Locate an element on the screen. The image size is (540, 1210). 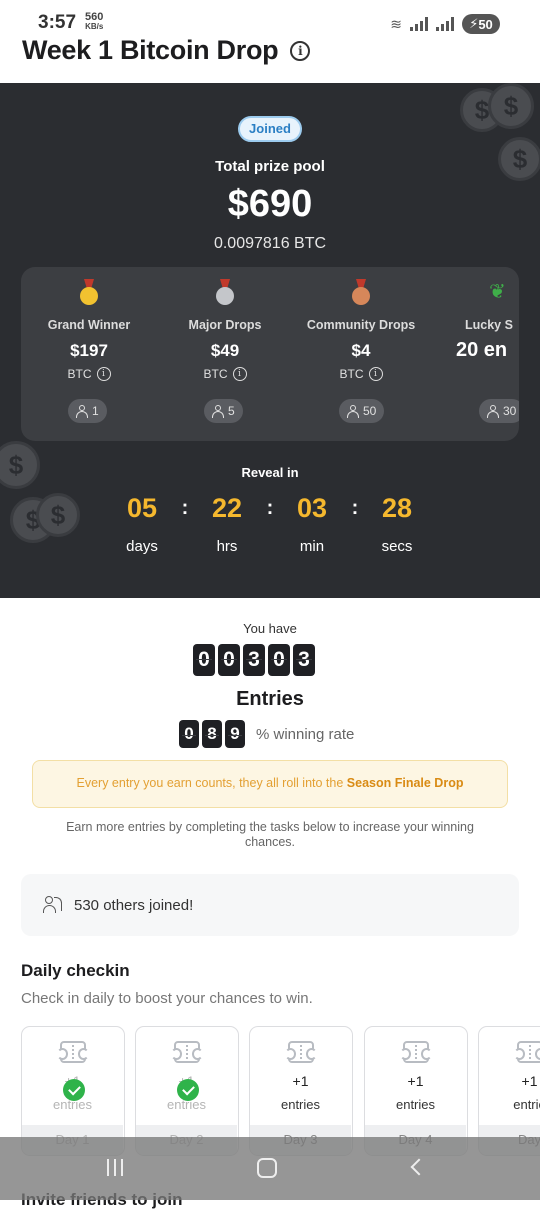
back-icon is located at coordinates (419, 1167).